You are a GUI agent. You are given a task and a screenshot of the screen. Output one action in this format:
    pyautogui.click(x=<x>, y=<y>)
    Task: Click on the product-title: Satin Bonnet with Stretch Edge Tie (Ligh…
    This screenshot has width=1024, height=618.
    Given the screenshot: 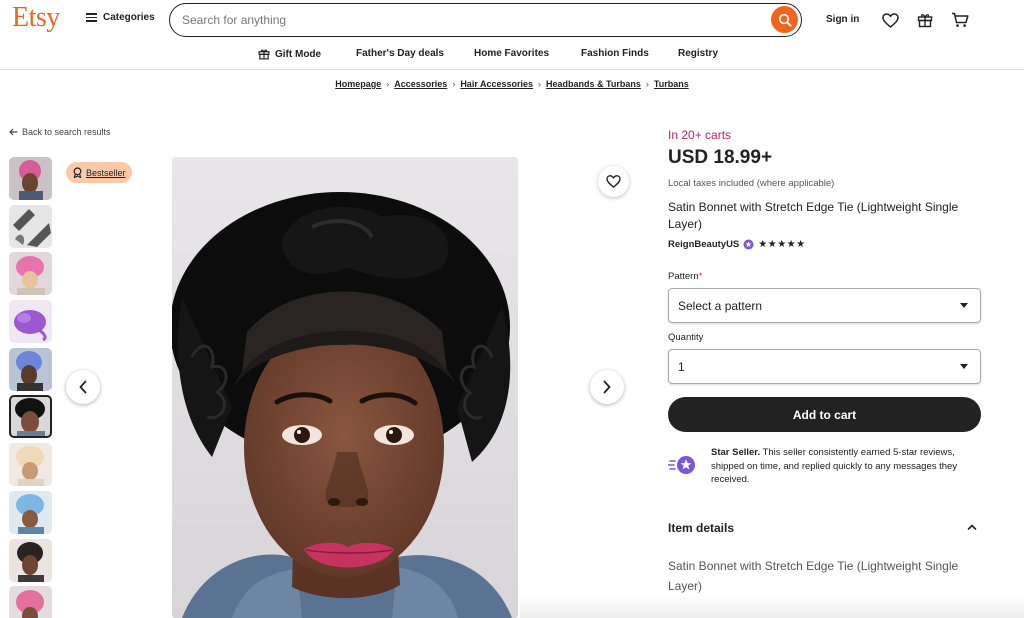 What is the action you would take?
    pyautogui.click(x=813, y=215)
    